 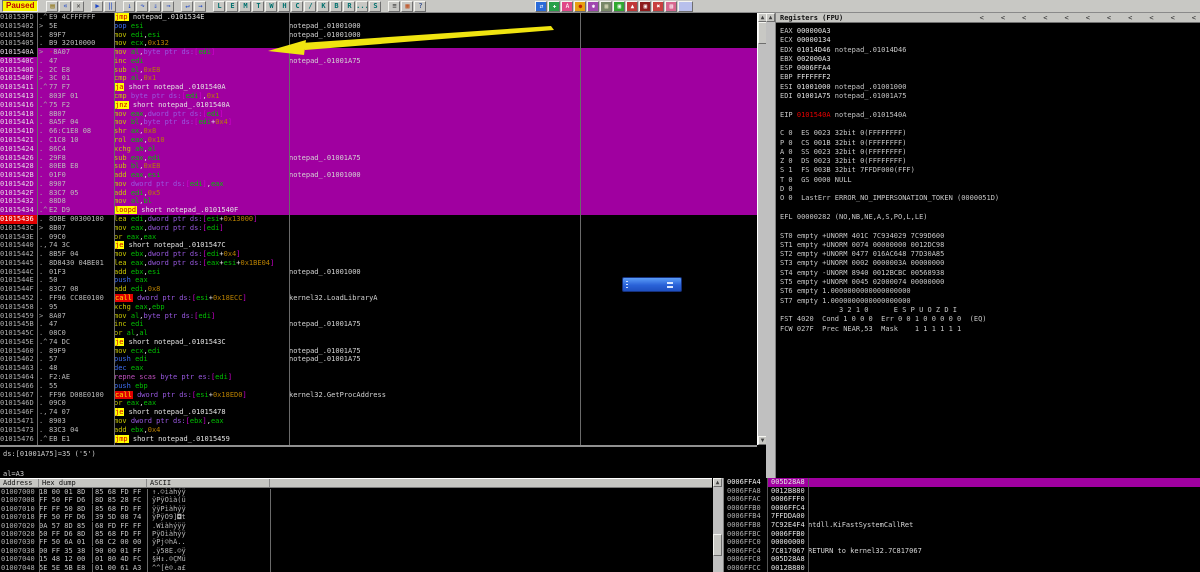 I want to click on close-button: ✕, so click(x=78, y=6).